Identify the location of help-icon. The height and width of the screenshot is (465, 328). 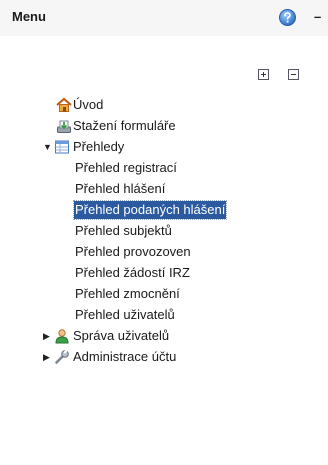
(287, 17).